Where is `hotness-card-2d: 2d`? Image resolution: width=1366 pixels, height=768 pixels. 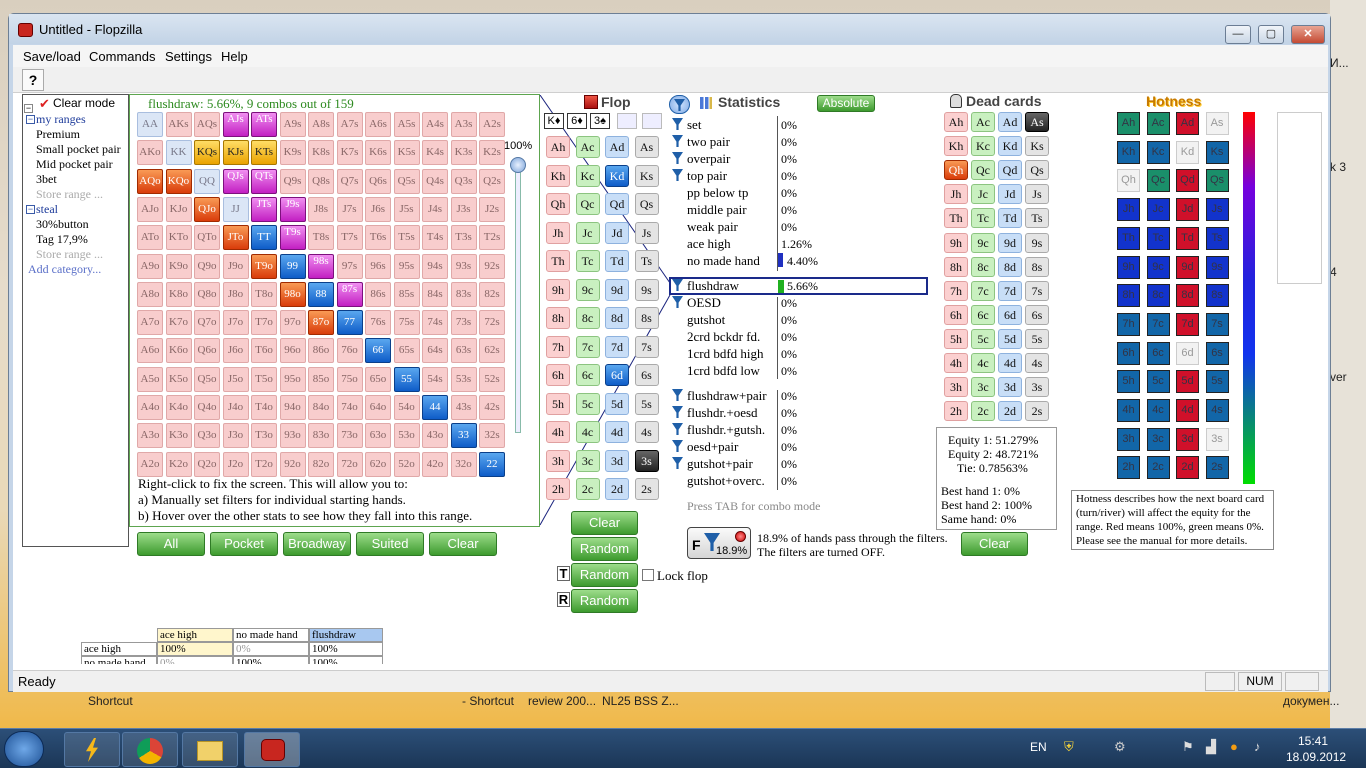 hotness-card-2d: 2d is located at coordinates (1187, 468).